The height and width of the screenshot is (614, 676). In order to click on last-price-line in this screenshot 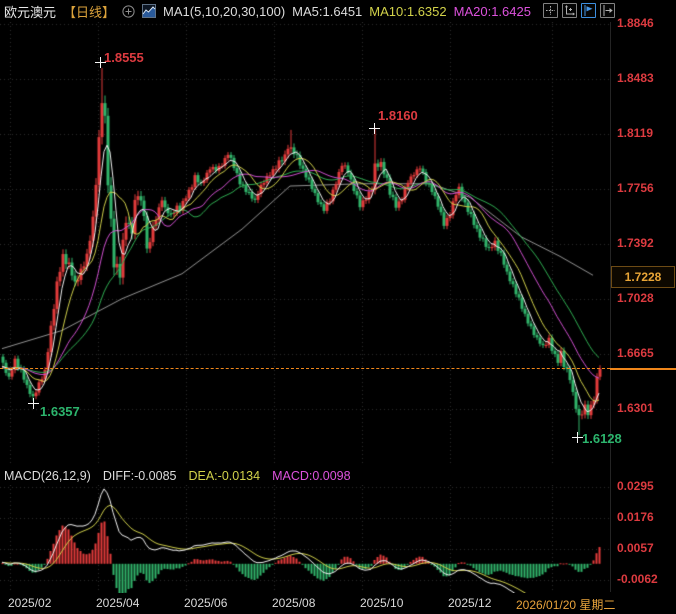, I will do `click(305, 368)`.